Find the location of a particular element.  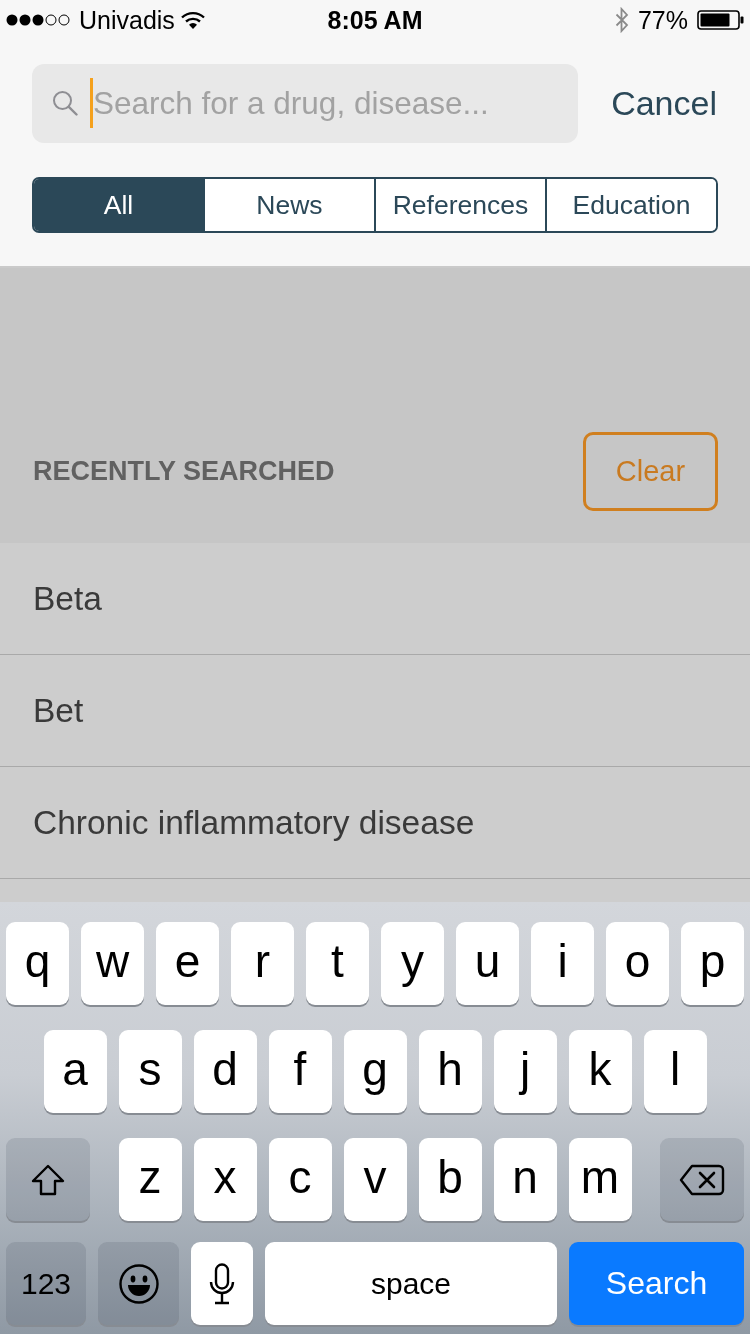

letter-key: o is located at coordinates (637, 963).